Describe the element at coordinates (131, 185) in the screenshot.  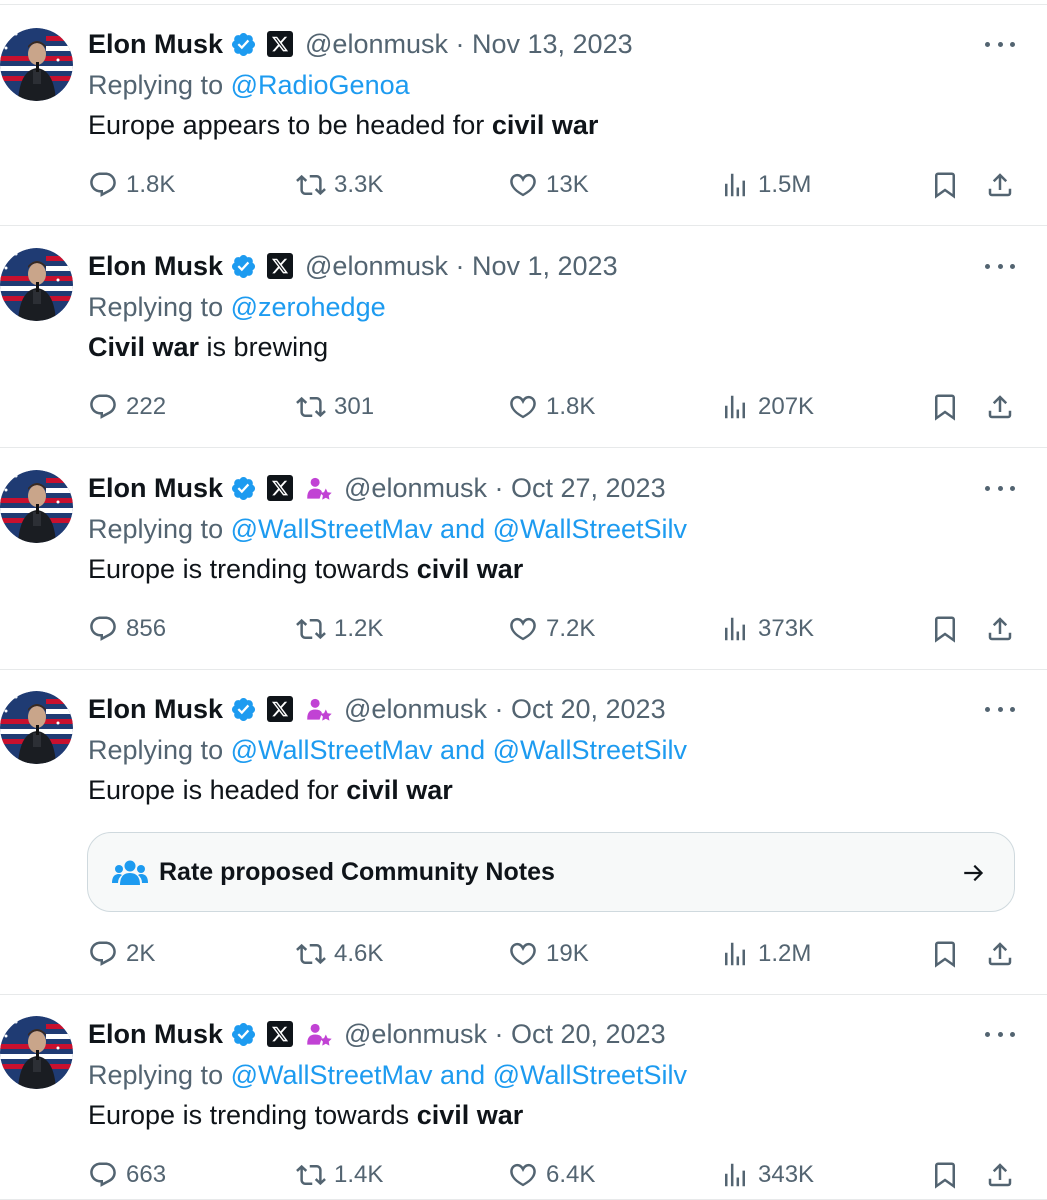
I see `reply-button: 1.8K` at that location.